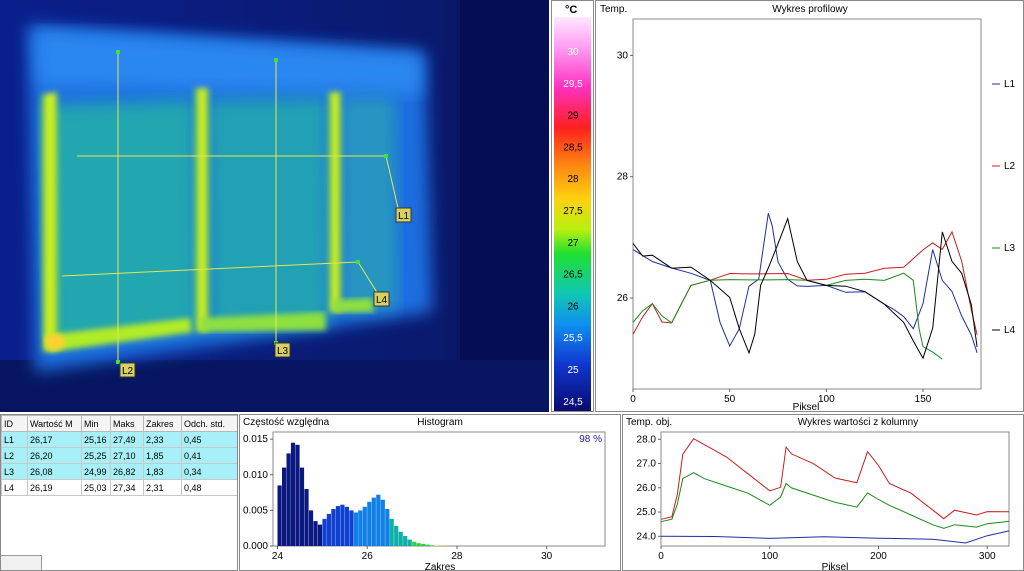 Image resolution: width=1024 pixels, height=571 pixels. I want to click on svg-text: L4, so click(382, 300).